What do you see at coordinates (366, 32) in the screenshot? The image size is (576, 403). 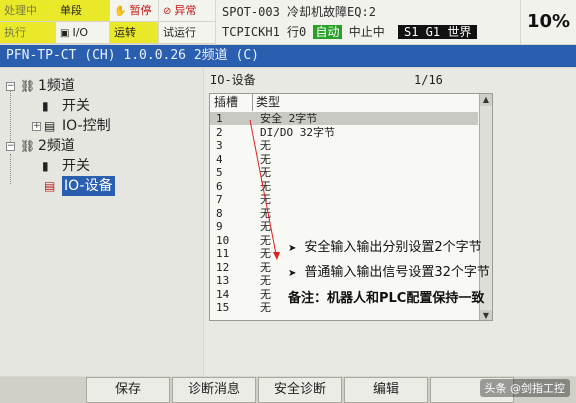 I see `run-state: 中止中` at bounding box center [366, 32].